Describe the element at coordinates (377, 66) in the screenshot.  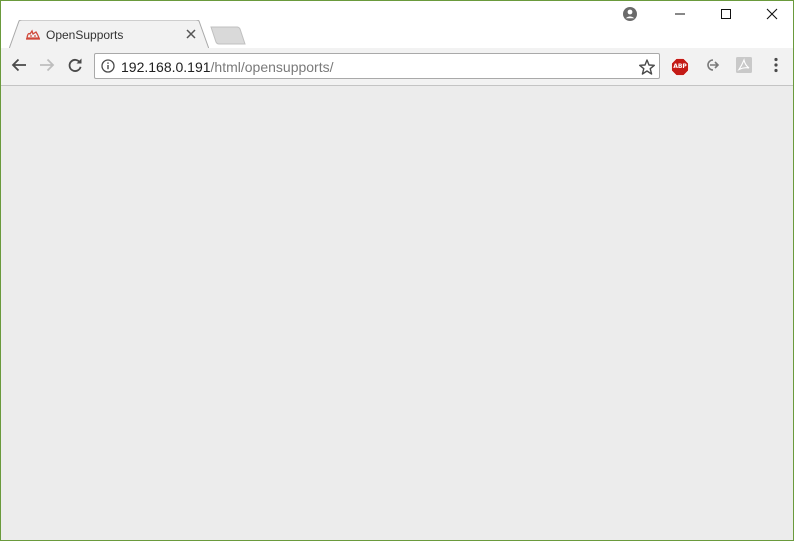
I see `address-bar: 192.168.0.191/html/opensupports/` at that location.